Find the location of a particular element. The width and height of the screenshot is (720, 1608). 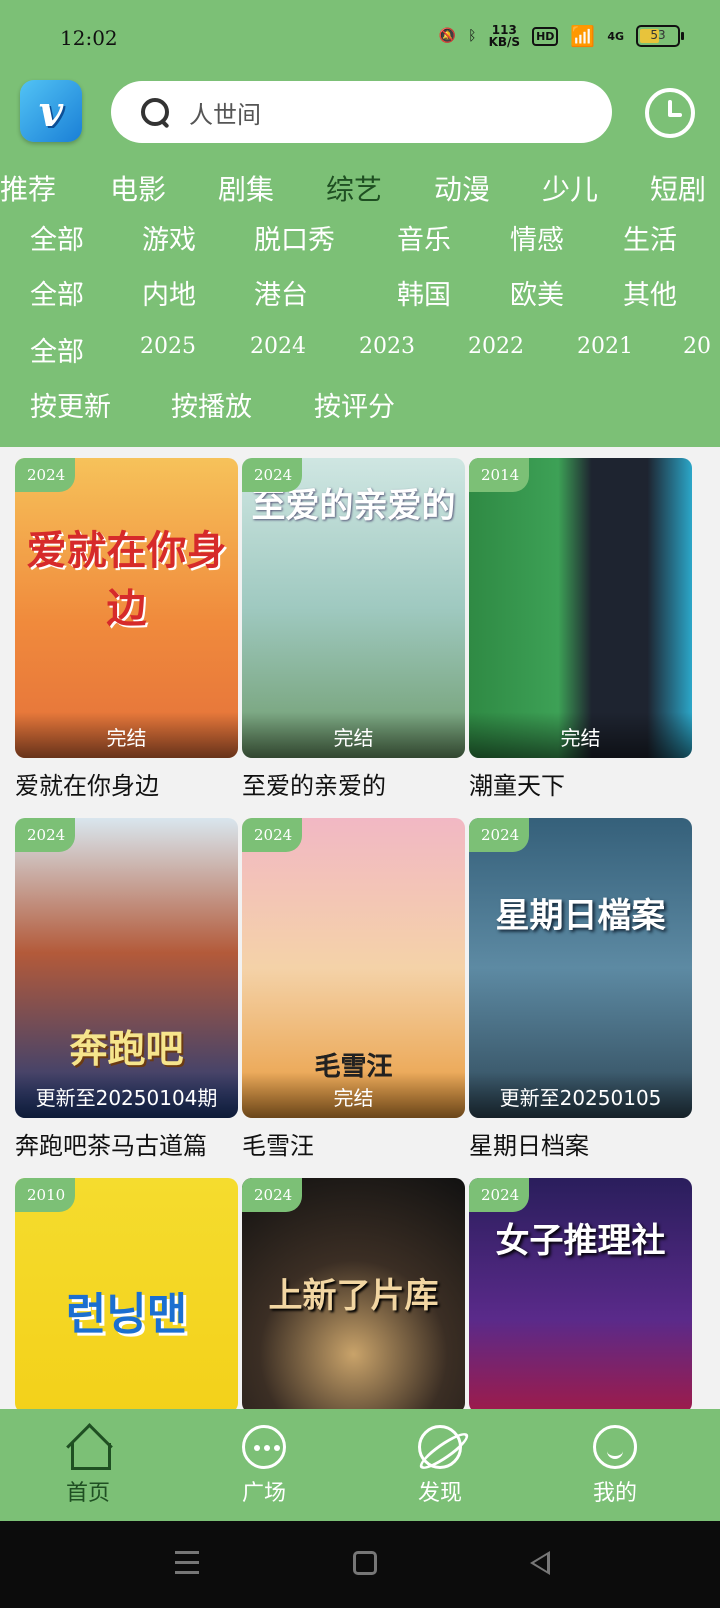

nav-item-3: 我的 is located at coordinates (615, 1466).